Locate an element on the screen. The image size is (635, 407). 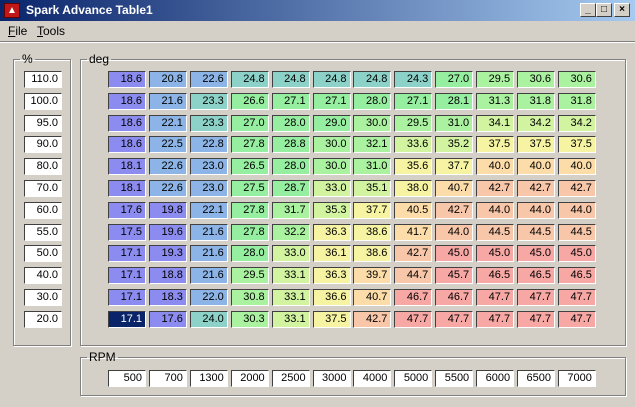
close-button: × is located at coordinates (622, 10).